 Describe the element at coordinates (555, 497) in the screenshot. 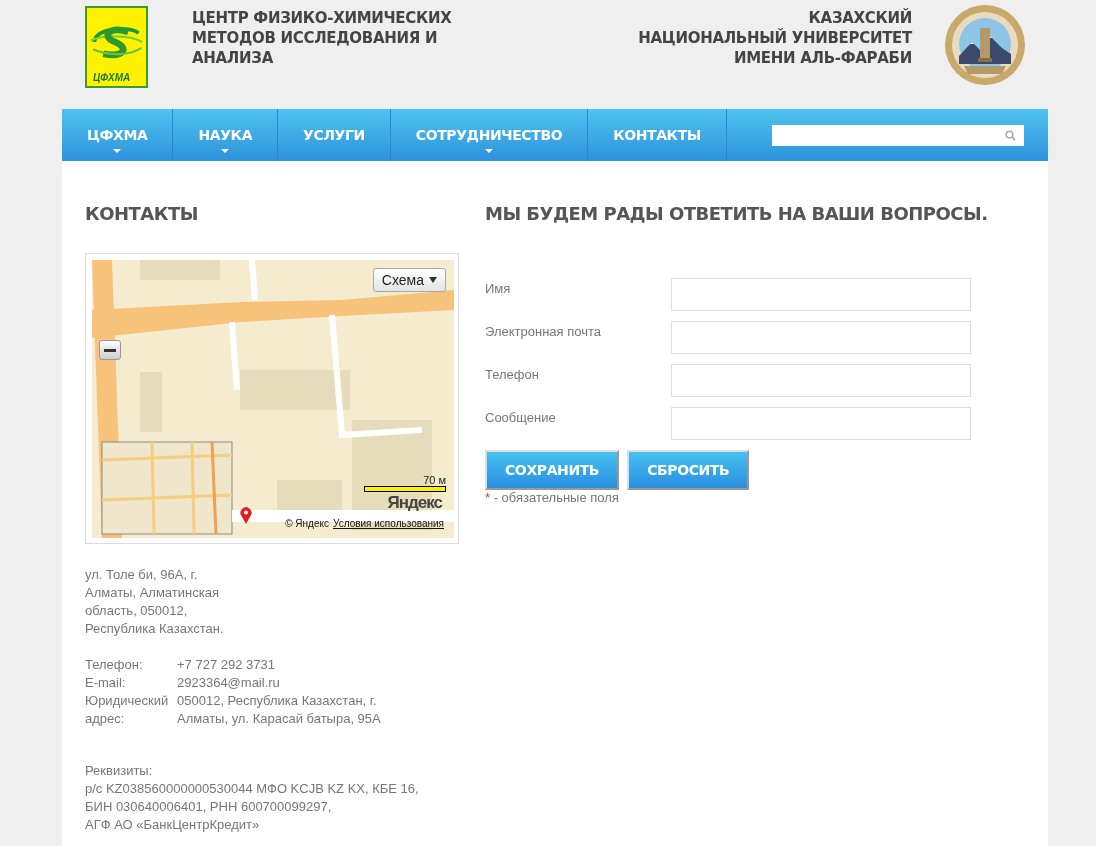

I see `required-note: - обязательные поля` at that location.